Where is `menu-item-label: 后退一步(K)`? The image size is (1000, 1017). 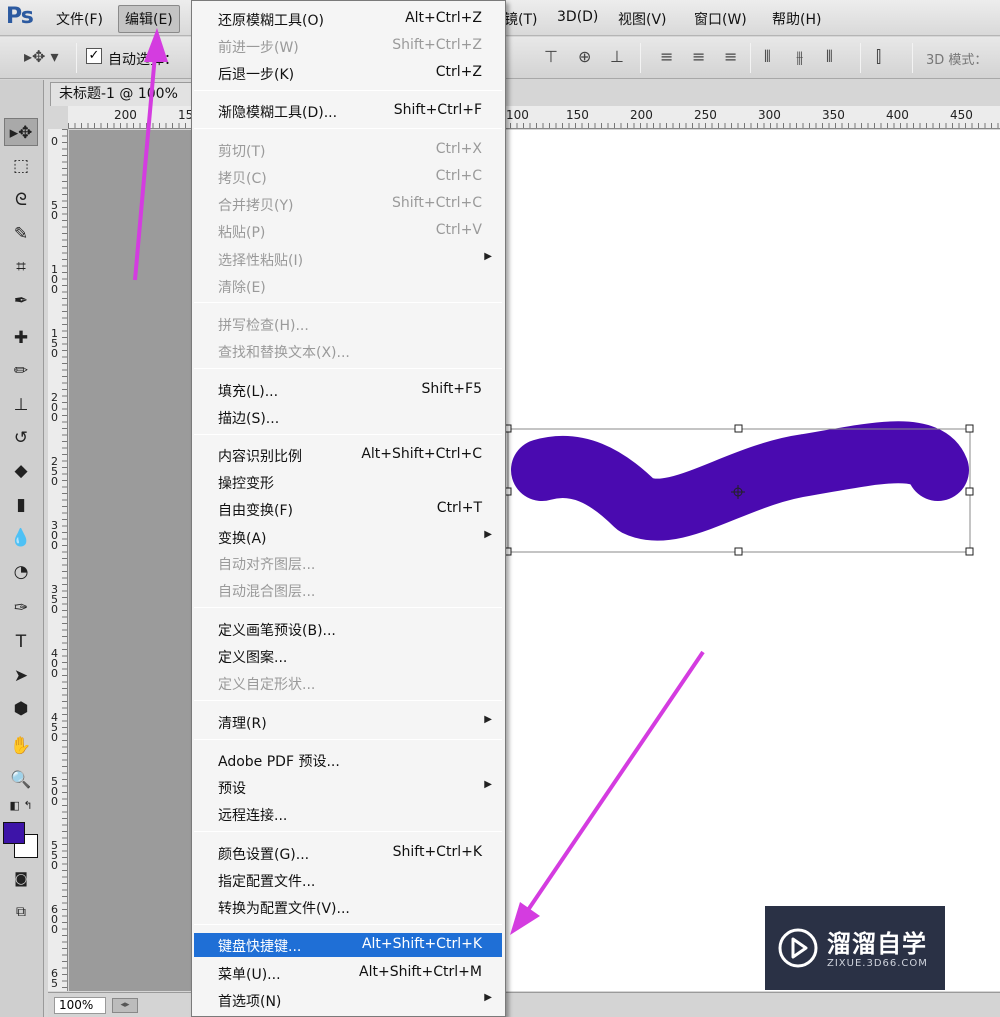
menu-item-label: 后退一步(K) is located at coordinates (256, 75).